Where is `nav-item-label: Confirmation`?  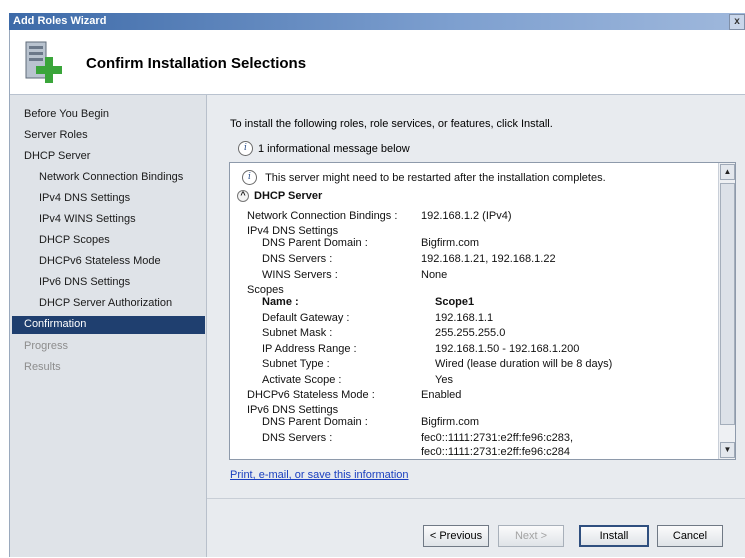
nav-item-label: Confirmation is located at coordinates (55, 324).